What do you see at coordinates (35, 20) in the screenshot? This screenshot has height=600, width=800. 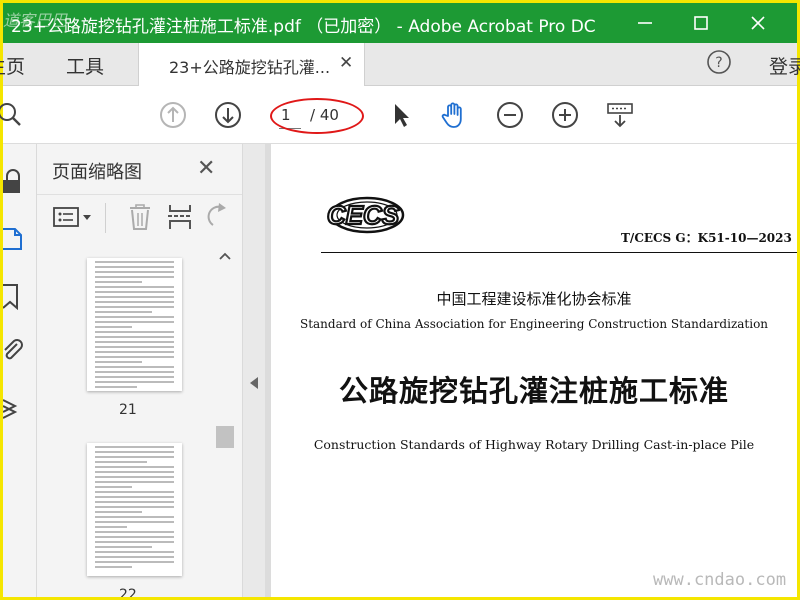 I see `logo-watermark: 道客巴巴` at bounding box center [35, 20].